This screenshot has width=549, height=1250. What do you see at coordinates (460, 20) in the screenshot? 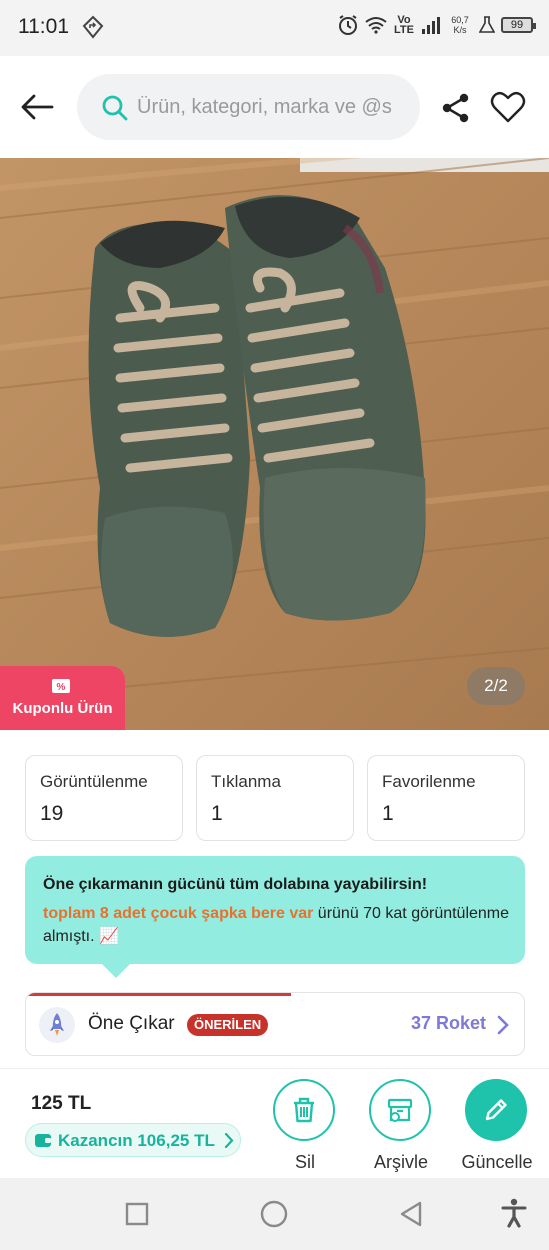
I see `speed-value: 60,7` at bounding box center [460, 20].